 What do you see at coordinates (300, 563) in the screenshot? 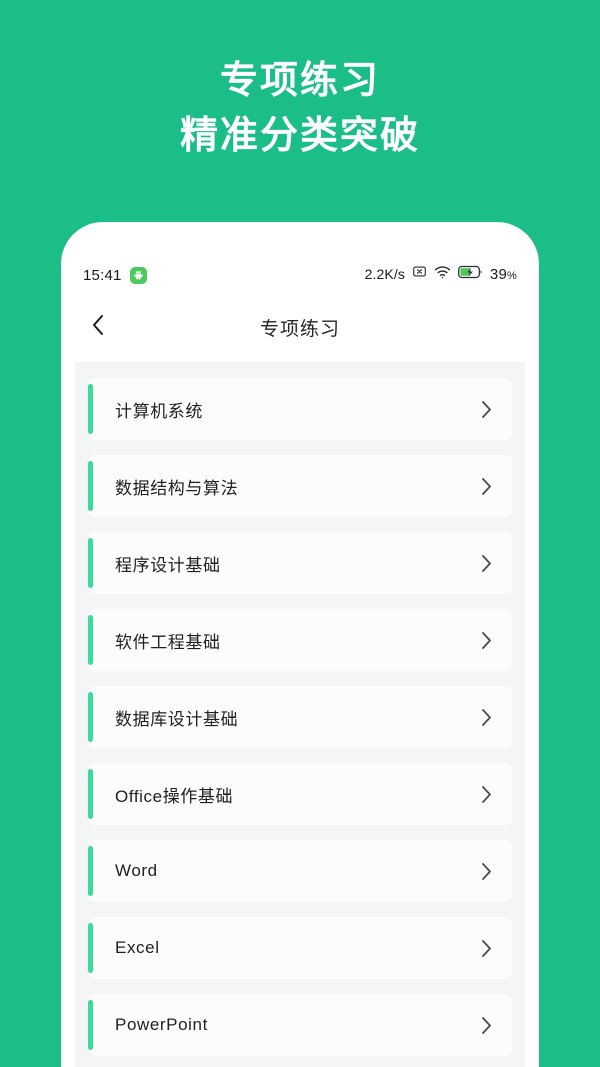
I see `list-item: 程序设计基础` at bounding box center [300, 563].